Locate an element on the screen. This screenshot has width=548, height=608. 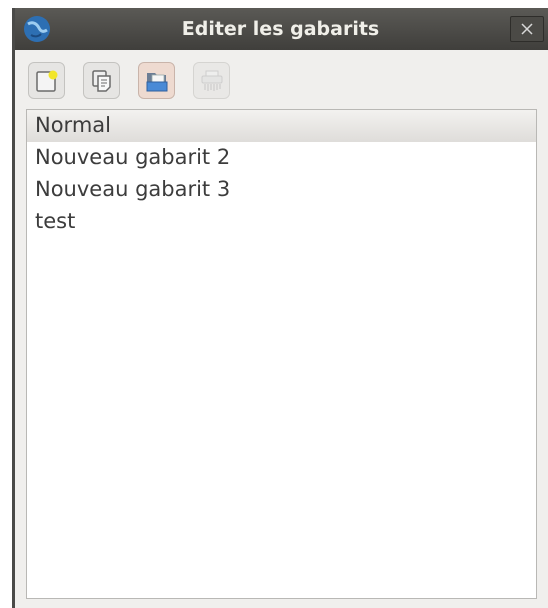
window-title: Editer les gabarits is located at coordinates (280, 29).